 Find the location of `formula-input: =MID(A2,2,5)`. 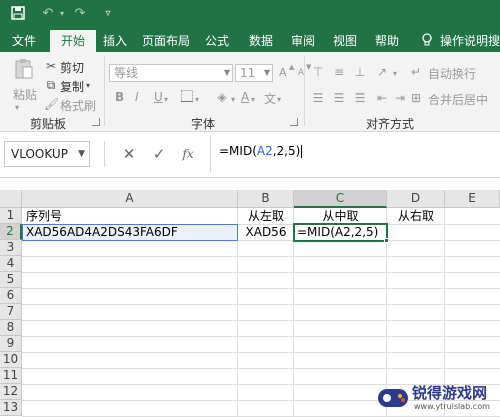

formula-input: =MID(A2,2,5) is located at coordinates (355, 154).